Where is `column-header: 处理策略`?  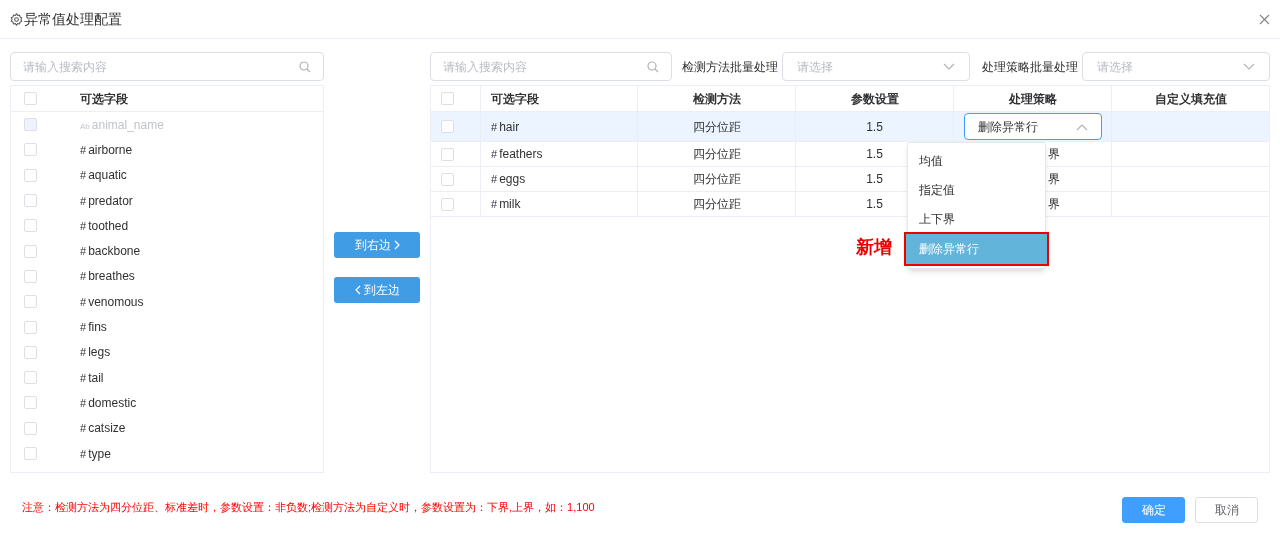 column-header: 处理策略 is located at coordinates (1032, 99).